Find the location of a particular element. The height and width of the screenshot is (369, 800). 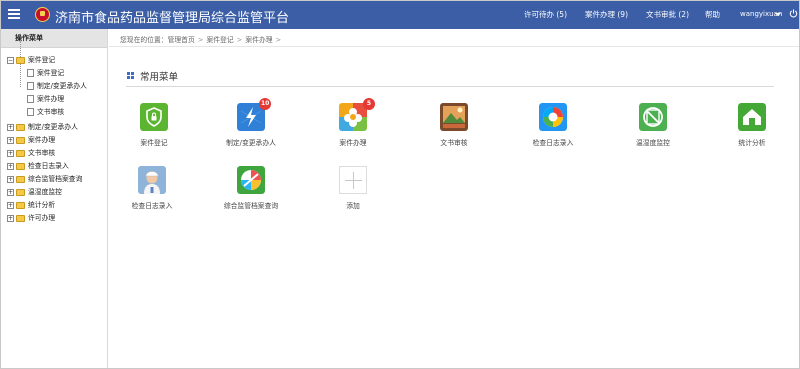

tile-inspection-log-2: 检查日志录入 is located at coordinates (152, 196).